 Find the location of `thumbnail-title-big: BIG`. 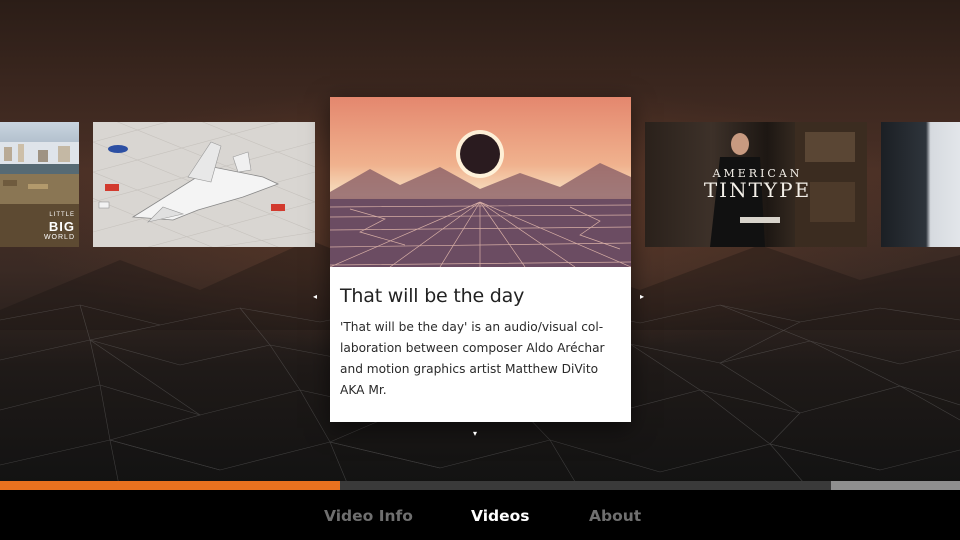

thumbnail-title-big: BIG is located at coordinates (61, 226).